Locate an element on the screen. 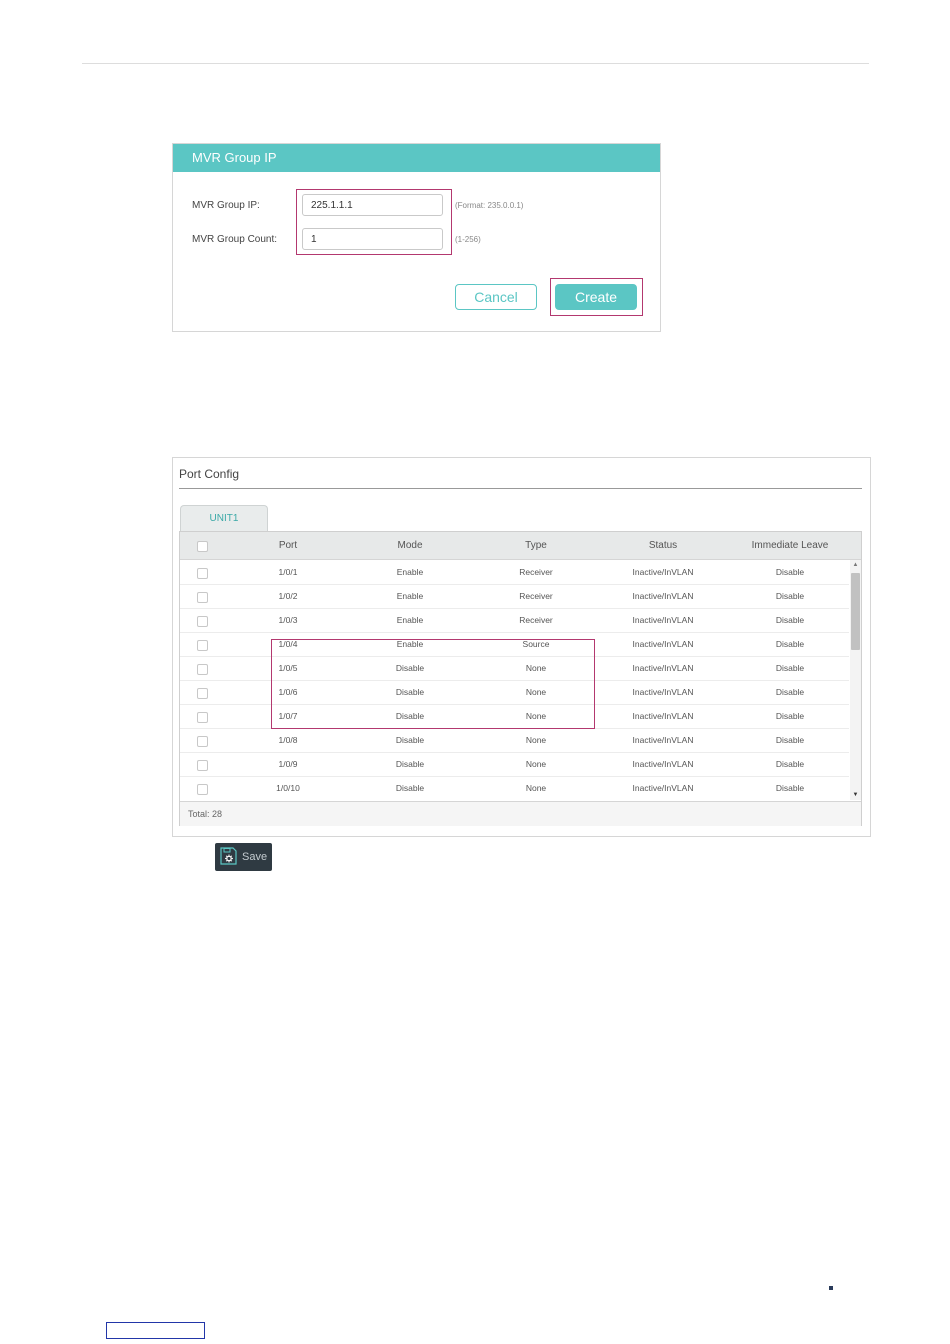 The width and height of the screenshot is (950, 1344). column-header-mode: Mode is located at coordinates (410, 545).